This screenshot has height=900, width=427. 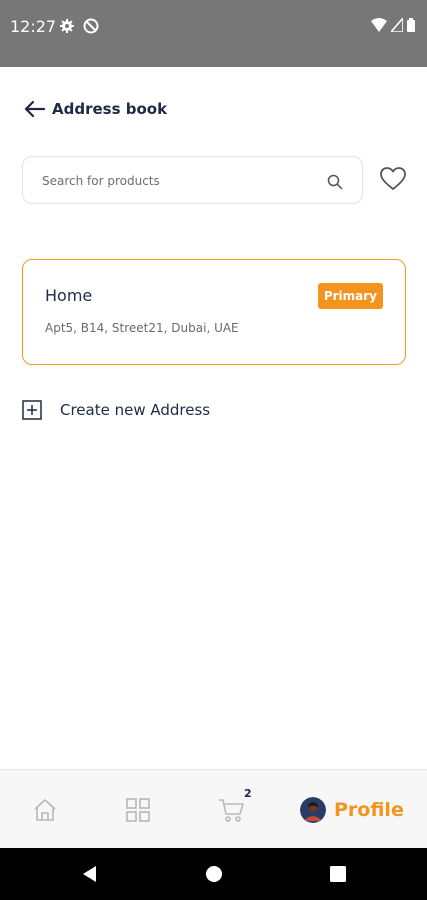 What do you see at coordinates (142, 328) in the screenshot?
I see `address-detail: Apt5, B14, Street21, Dubai, UAE` at bounding box center [142, 328].